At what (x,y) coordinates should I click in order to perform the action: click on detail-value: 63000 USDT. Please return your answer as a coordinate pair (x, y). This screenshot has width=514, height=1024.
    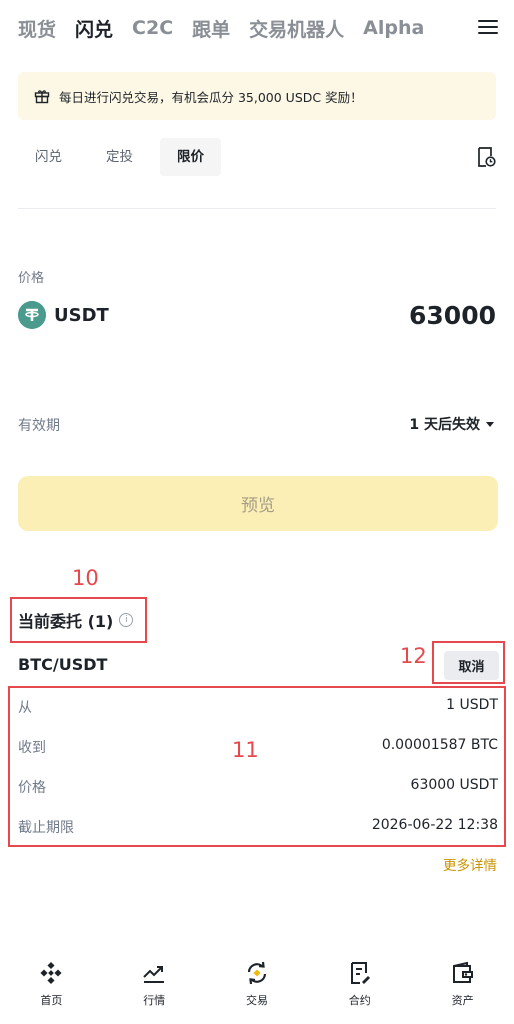
    Looking at the image, I should click on (454, 785).